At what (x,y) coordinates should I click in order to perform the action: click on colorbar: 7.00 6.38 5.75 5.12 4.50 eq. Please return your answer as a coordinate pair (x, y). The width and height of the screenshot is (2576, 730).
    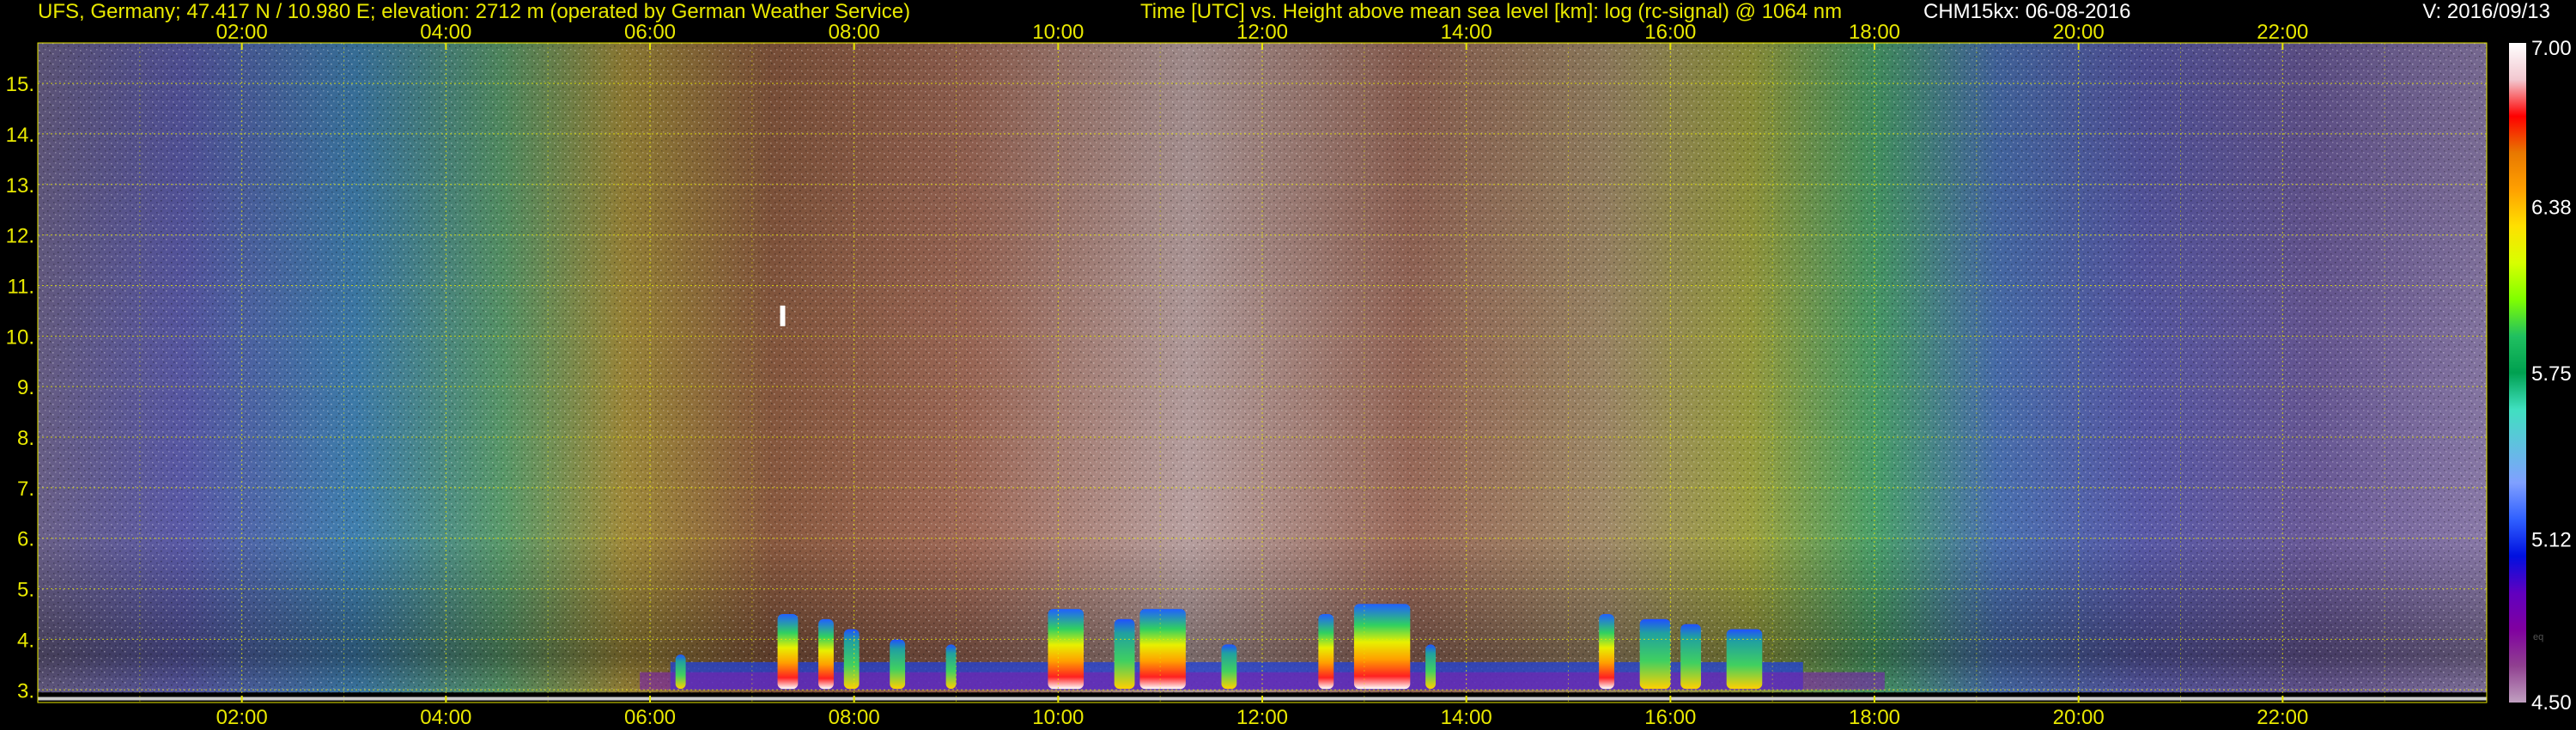
    Looking at the image, I should click on (2540, 376).